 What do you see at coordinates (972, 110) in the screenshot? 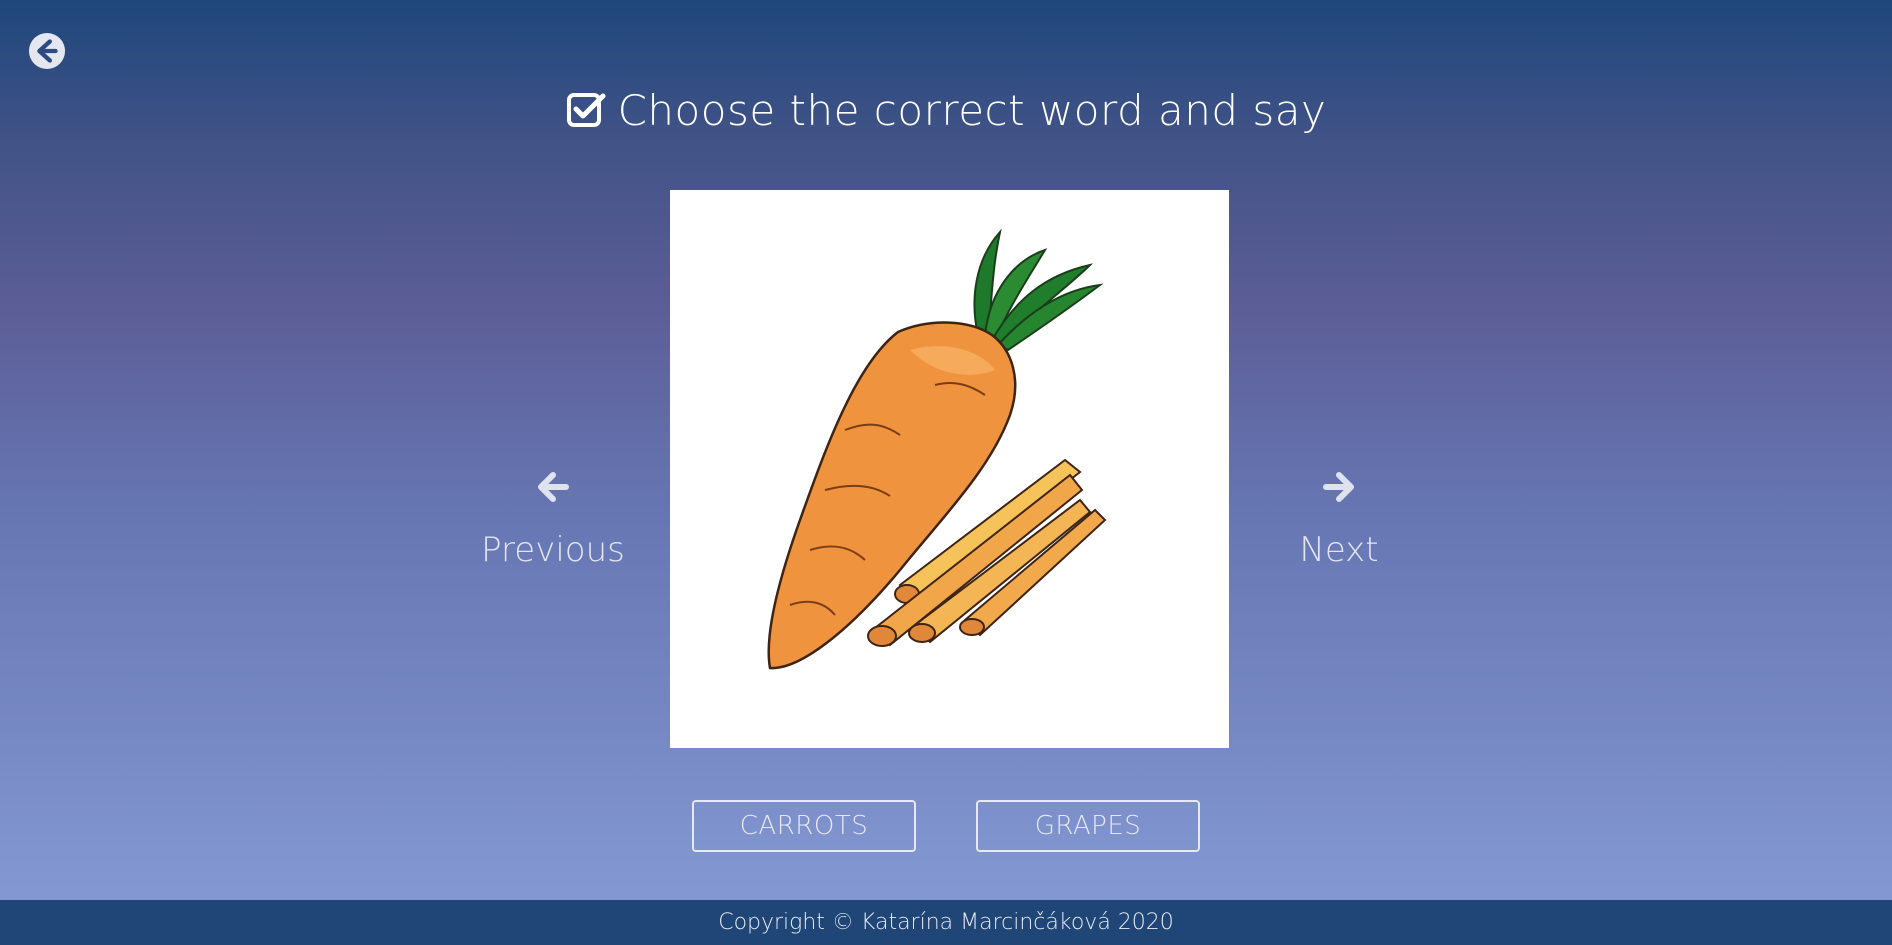
I see `title-text: Choose the correct word and say` at bounding box center [972, 110].